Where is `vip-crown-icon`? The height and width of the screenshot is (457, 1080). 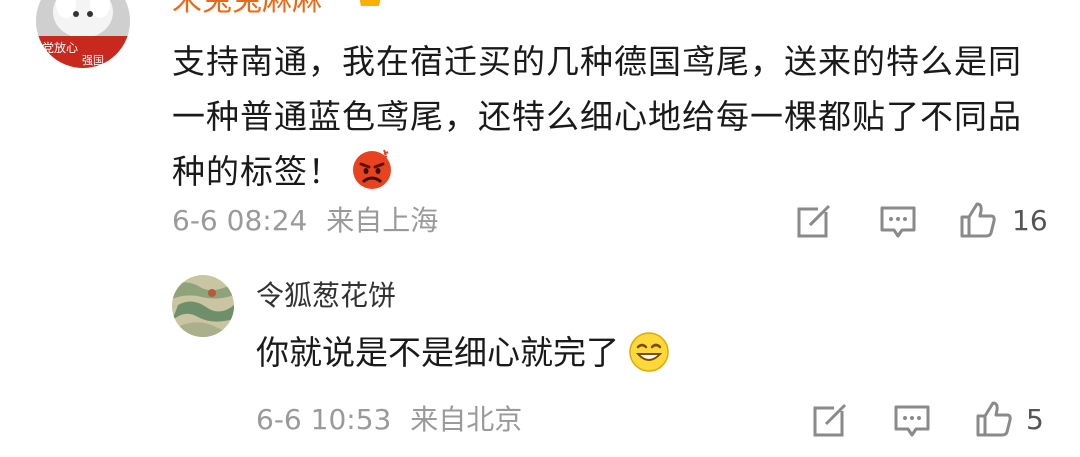
vip-crown-icon is located at coordinates (370, 4).